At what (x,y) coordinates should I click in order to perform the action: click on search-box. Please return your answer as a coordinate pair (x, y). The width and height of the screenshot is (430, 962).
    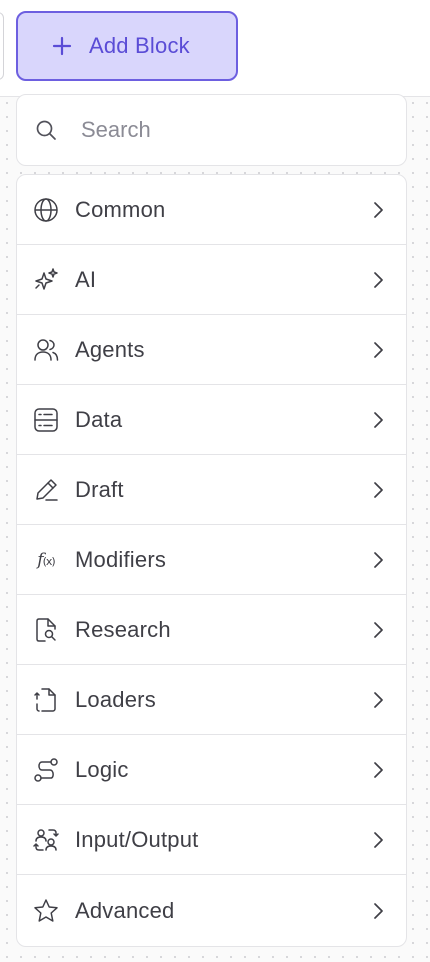
    Looking at the image, I should click on (211, 130).